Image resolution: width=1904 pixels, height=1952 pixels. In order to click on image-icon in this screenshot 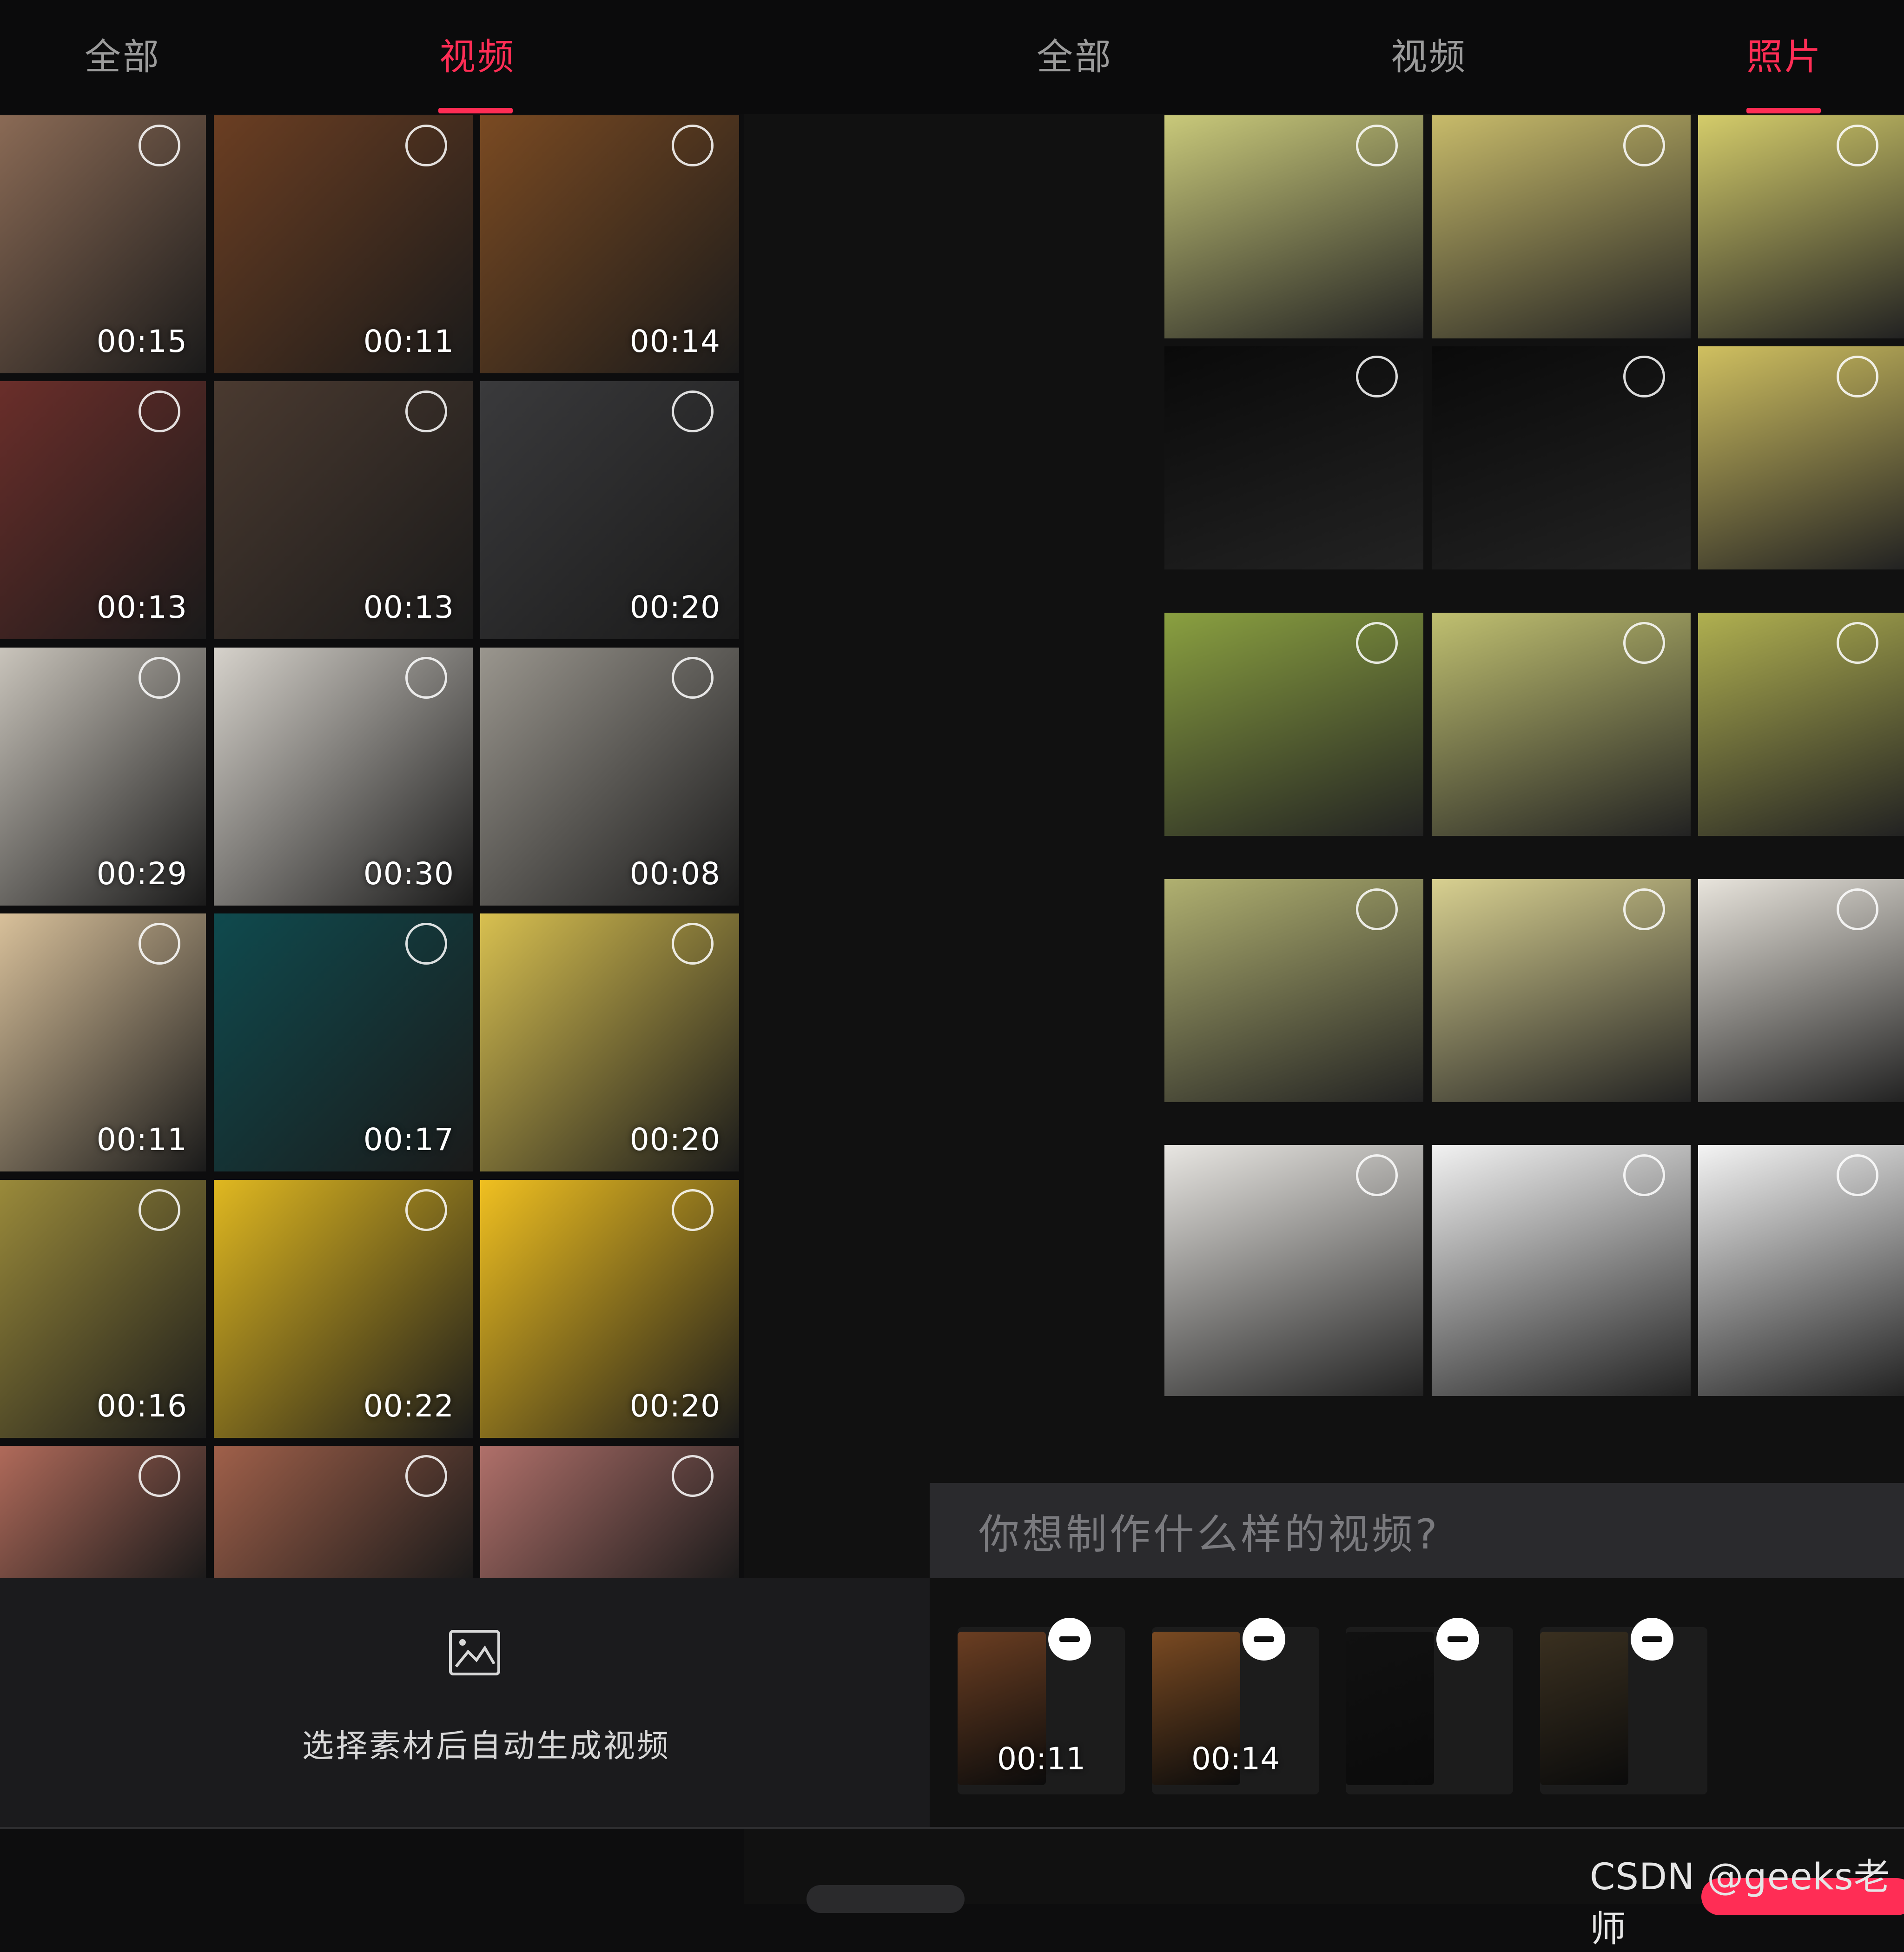, I will do `click(474, 1652)`.